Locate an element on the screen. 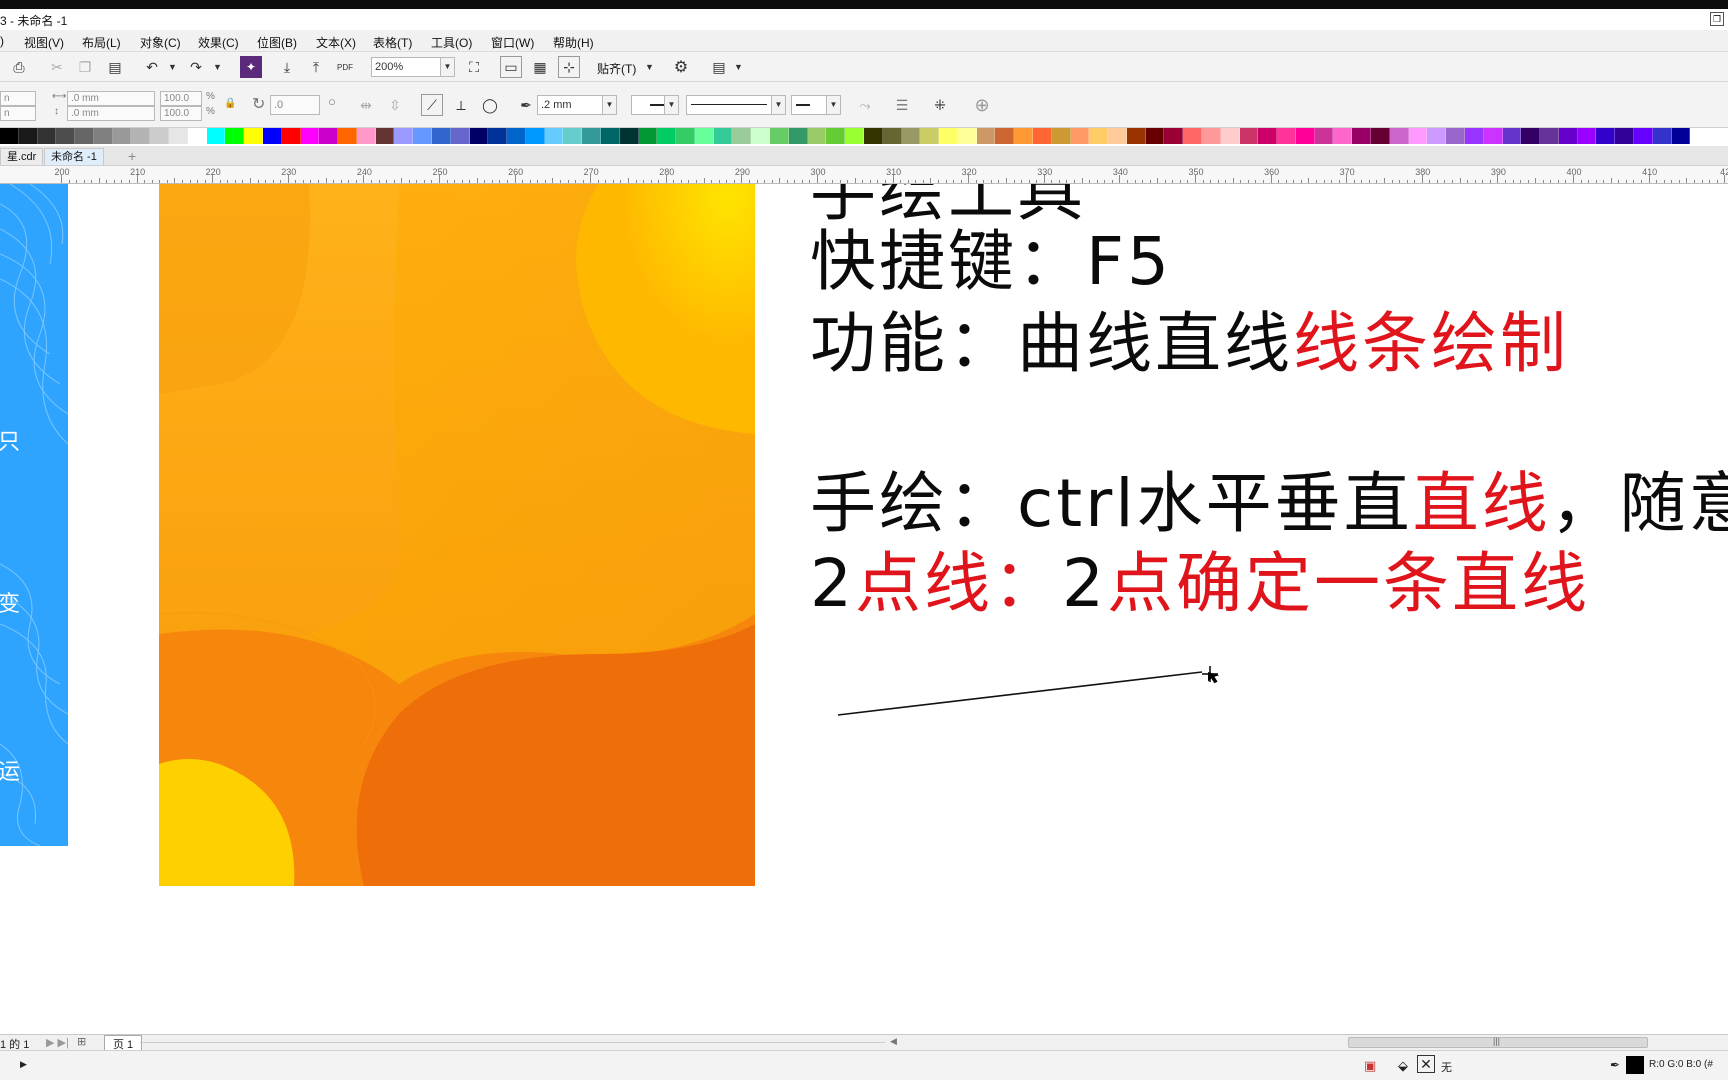 The height and width of the screenshot is (1080, 1728). undo-icon: ↶ is located at coordinates (152, 67).